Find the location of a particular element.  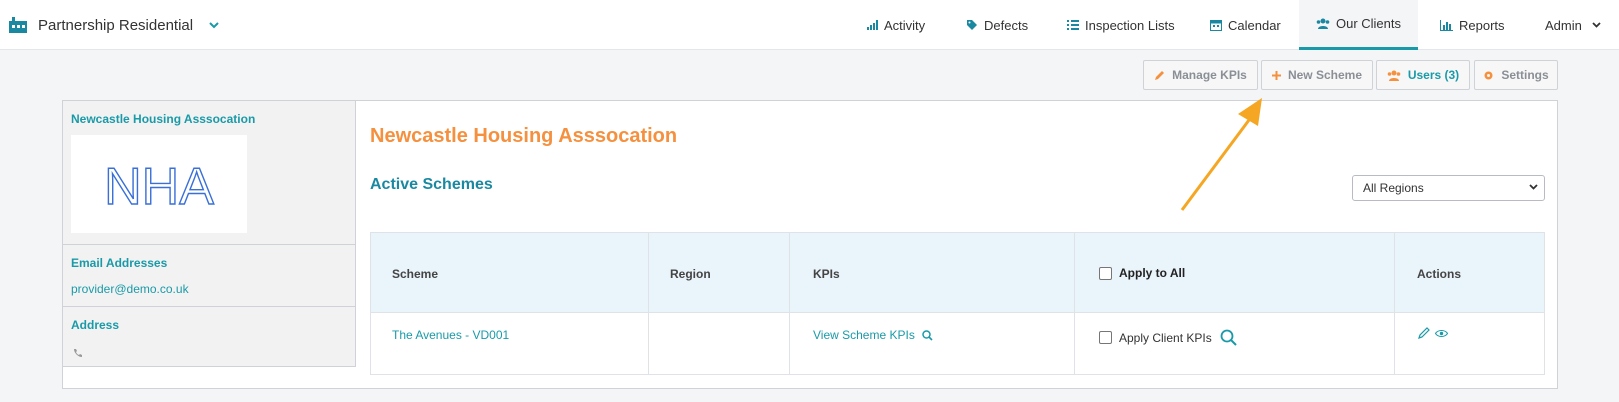

nav-item-admin: Admin is located at coordinates (1573, 25).